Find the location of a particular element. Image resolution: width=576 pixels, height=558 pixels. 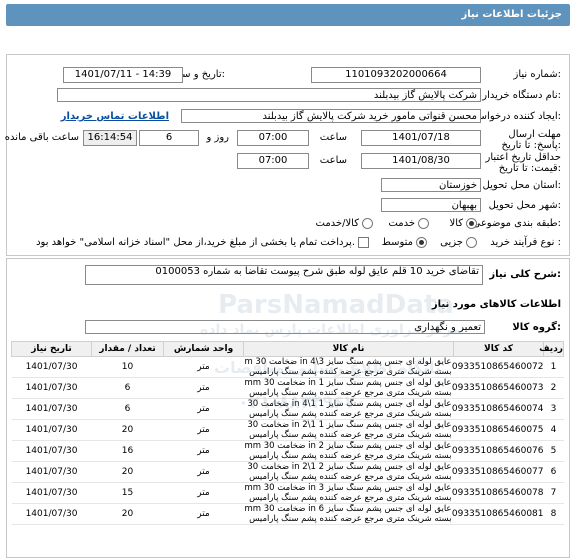

cell-code-line: 0933510865460078 is located at coordinates (497, 493).